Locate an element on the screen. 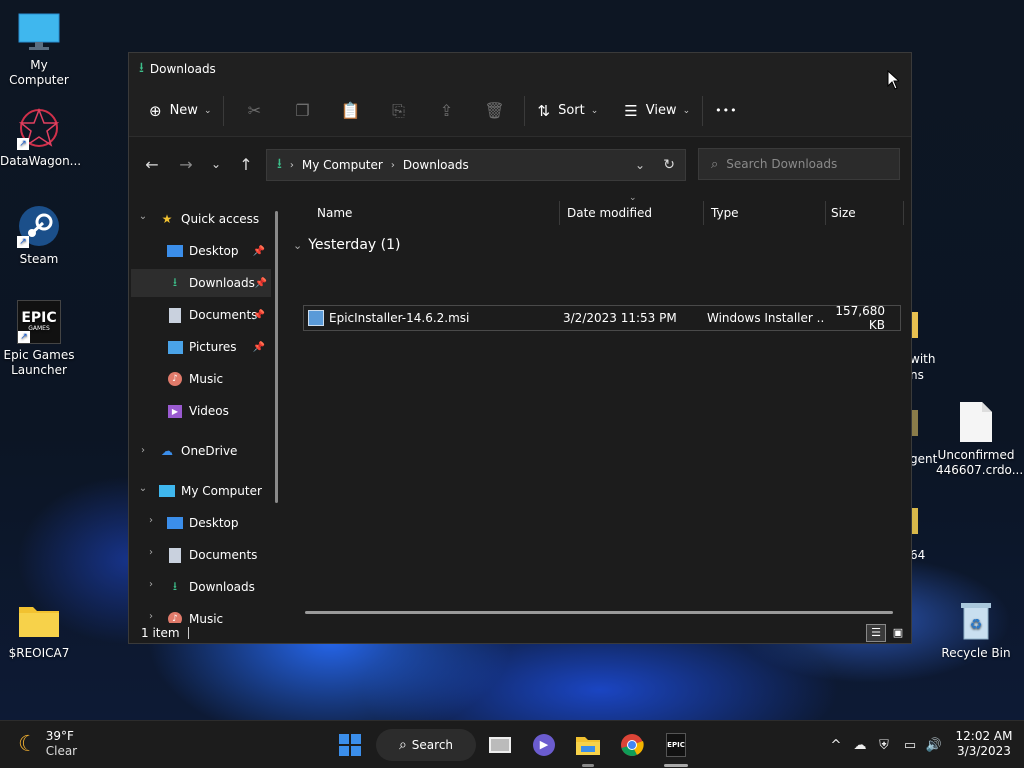 The image size is (1024, 768). refresh-icon: ↻ is located at coordinates (669, 165).